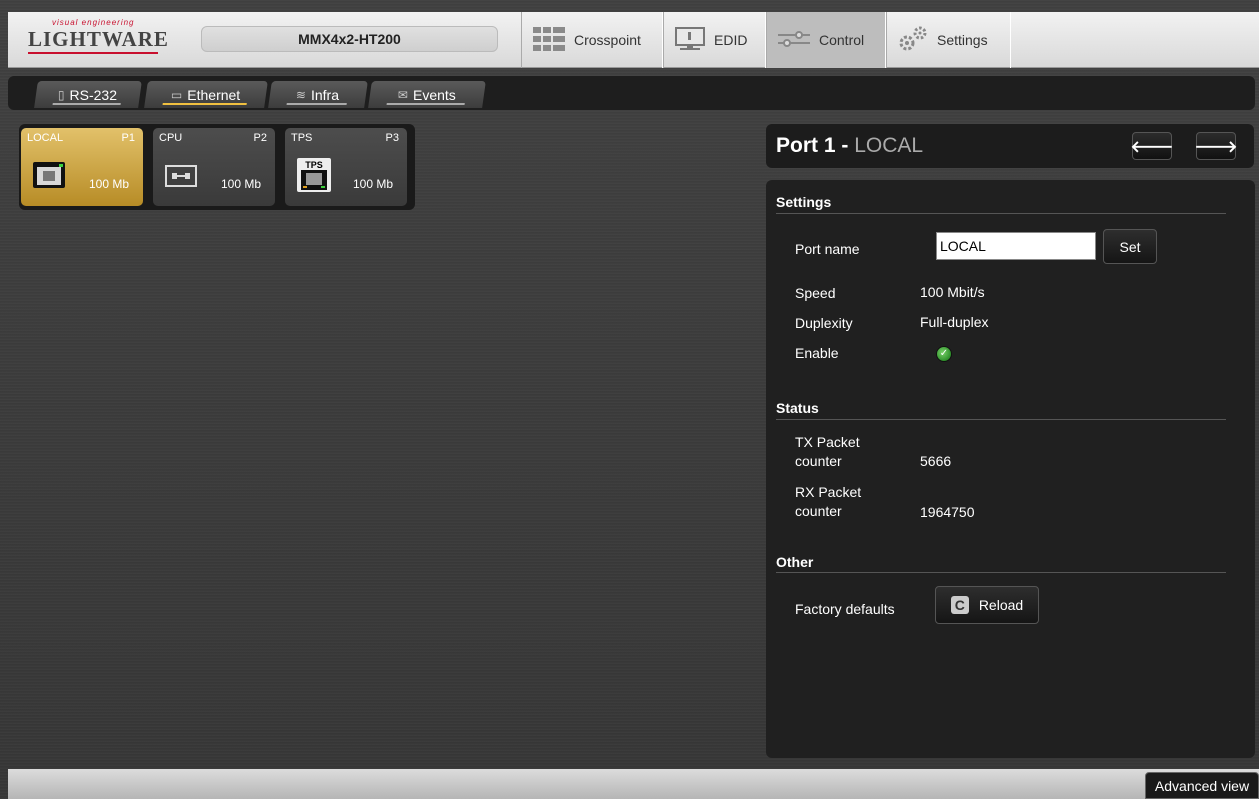  What do you see at coordinates (806, 145) in the screenshot?
I see `port-detail-title-main: Port 1` at bounding box center [806, 145].